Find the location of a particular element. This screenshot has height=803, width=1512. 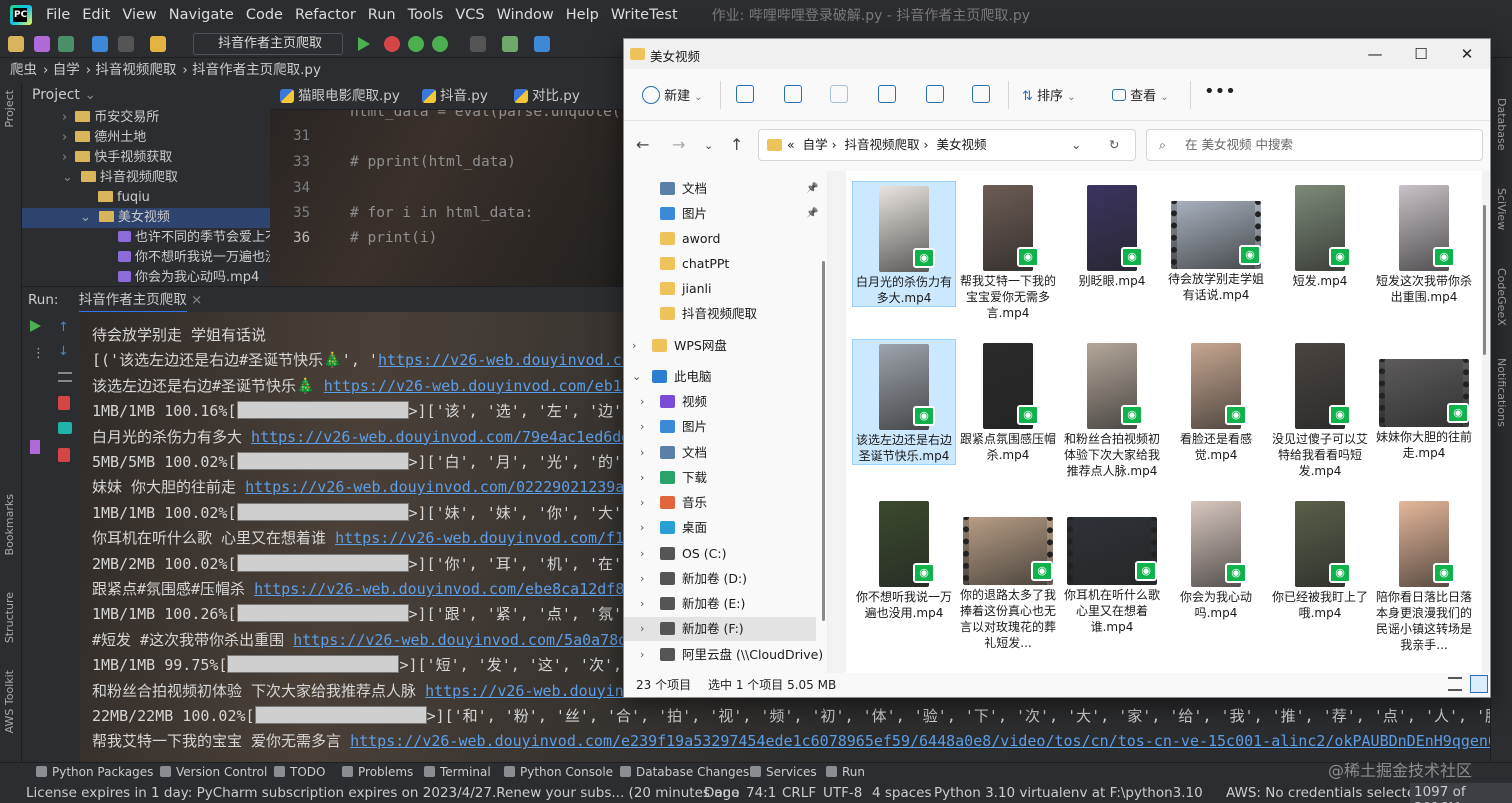

paste-icon is located at coordinates (839, 94).